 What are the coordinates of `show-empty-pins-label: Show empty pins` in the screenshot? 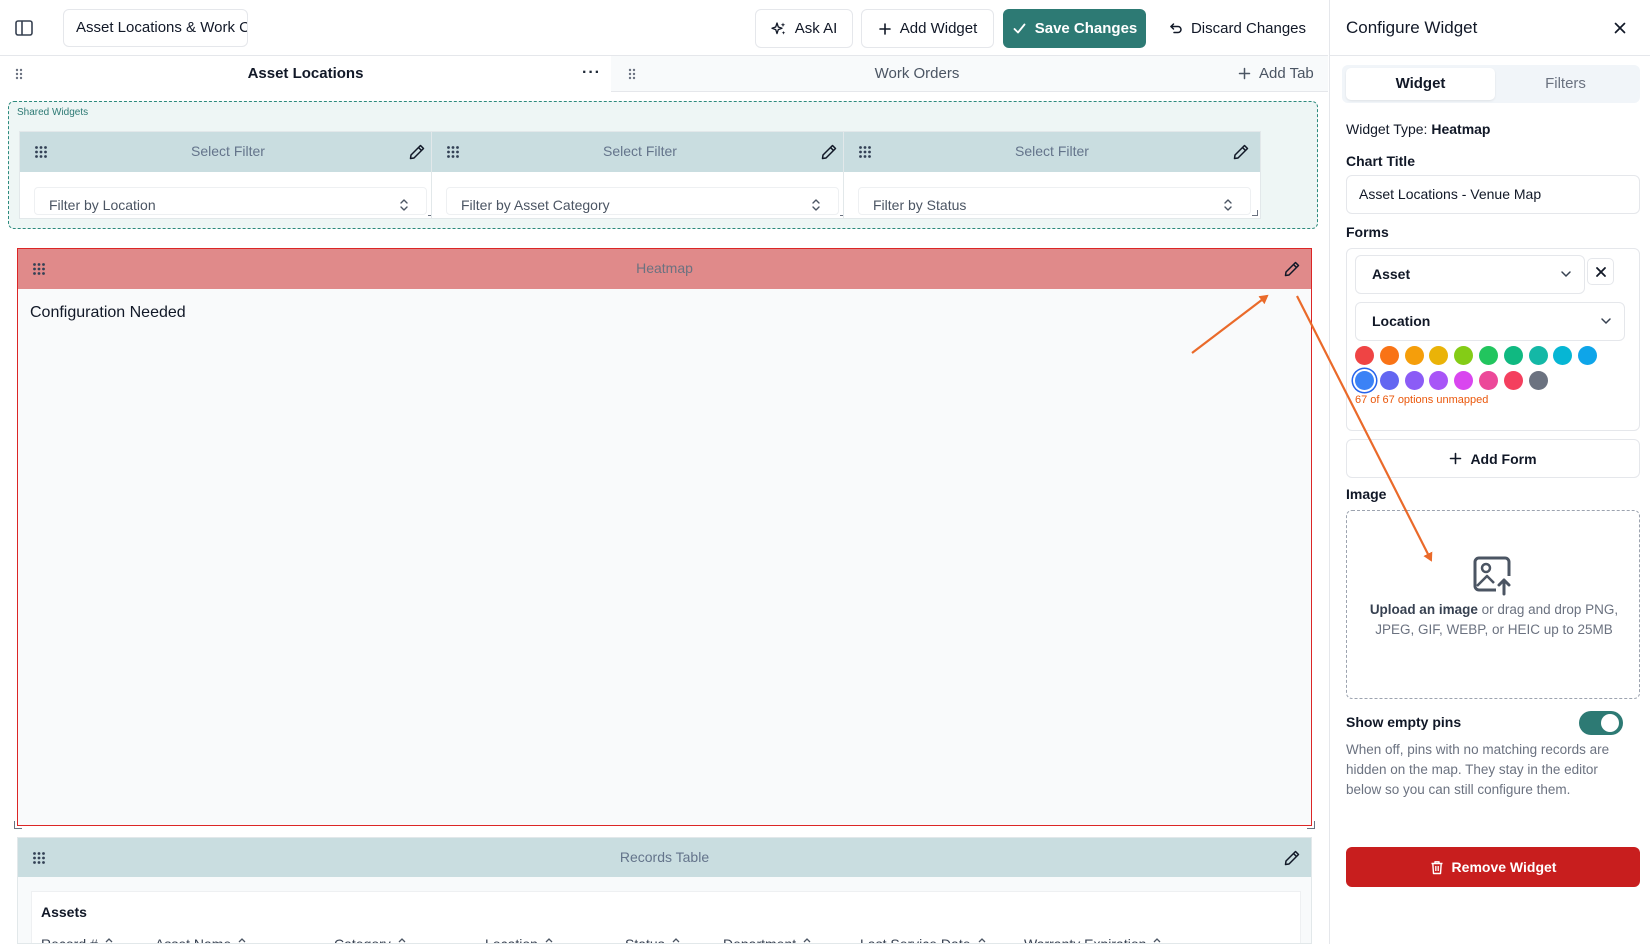 It's located at (1404, 722).